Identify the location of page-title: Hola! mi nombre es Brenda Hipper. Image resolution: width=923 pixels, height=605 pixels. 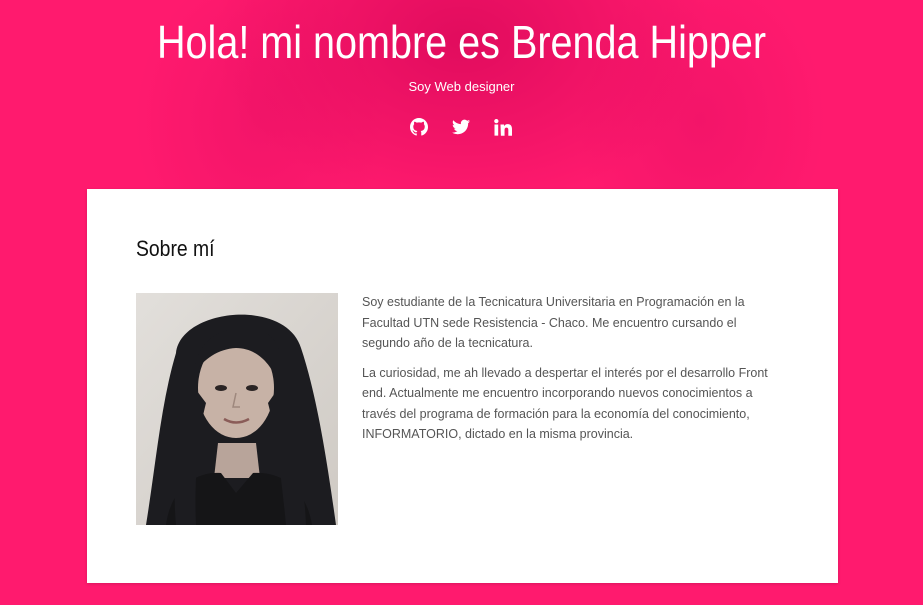
(461, 42).